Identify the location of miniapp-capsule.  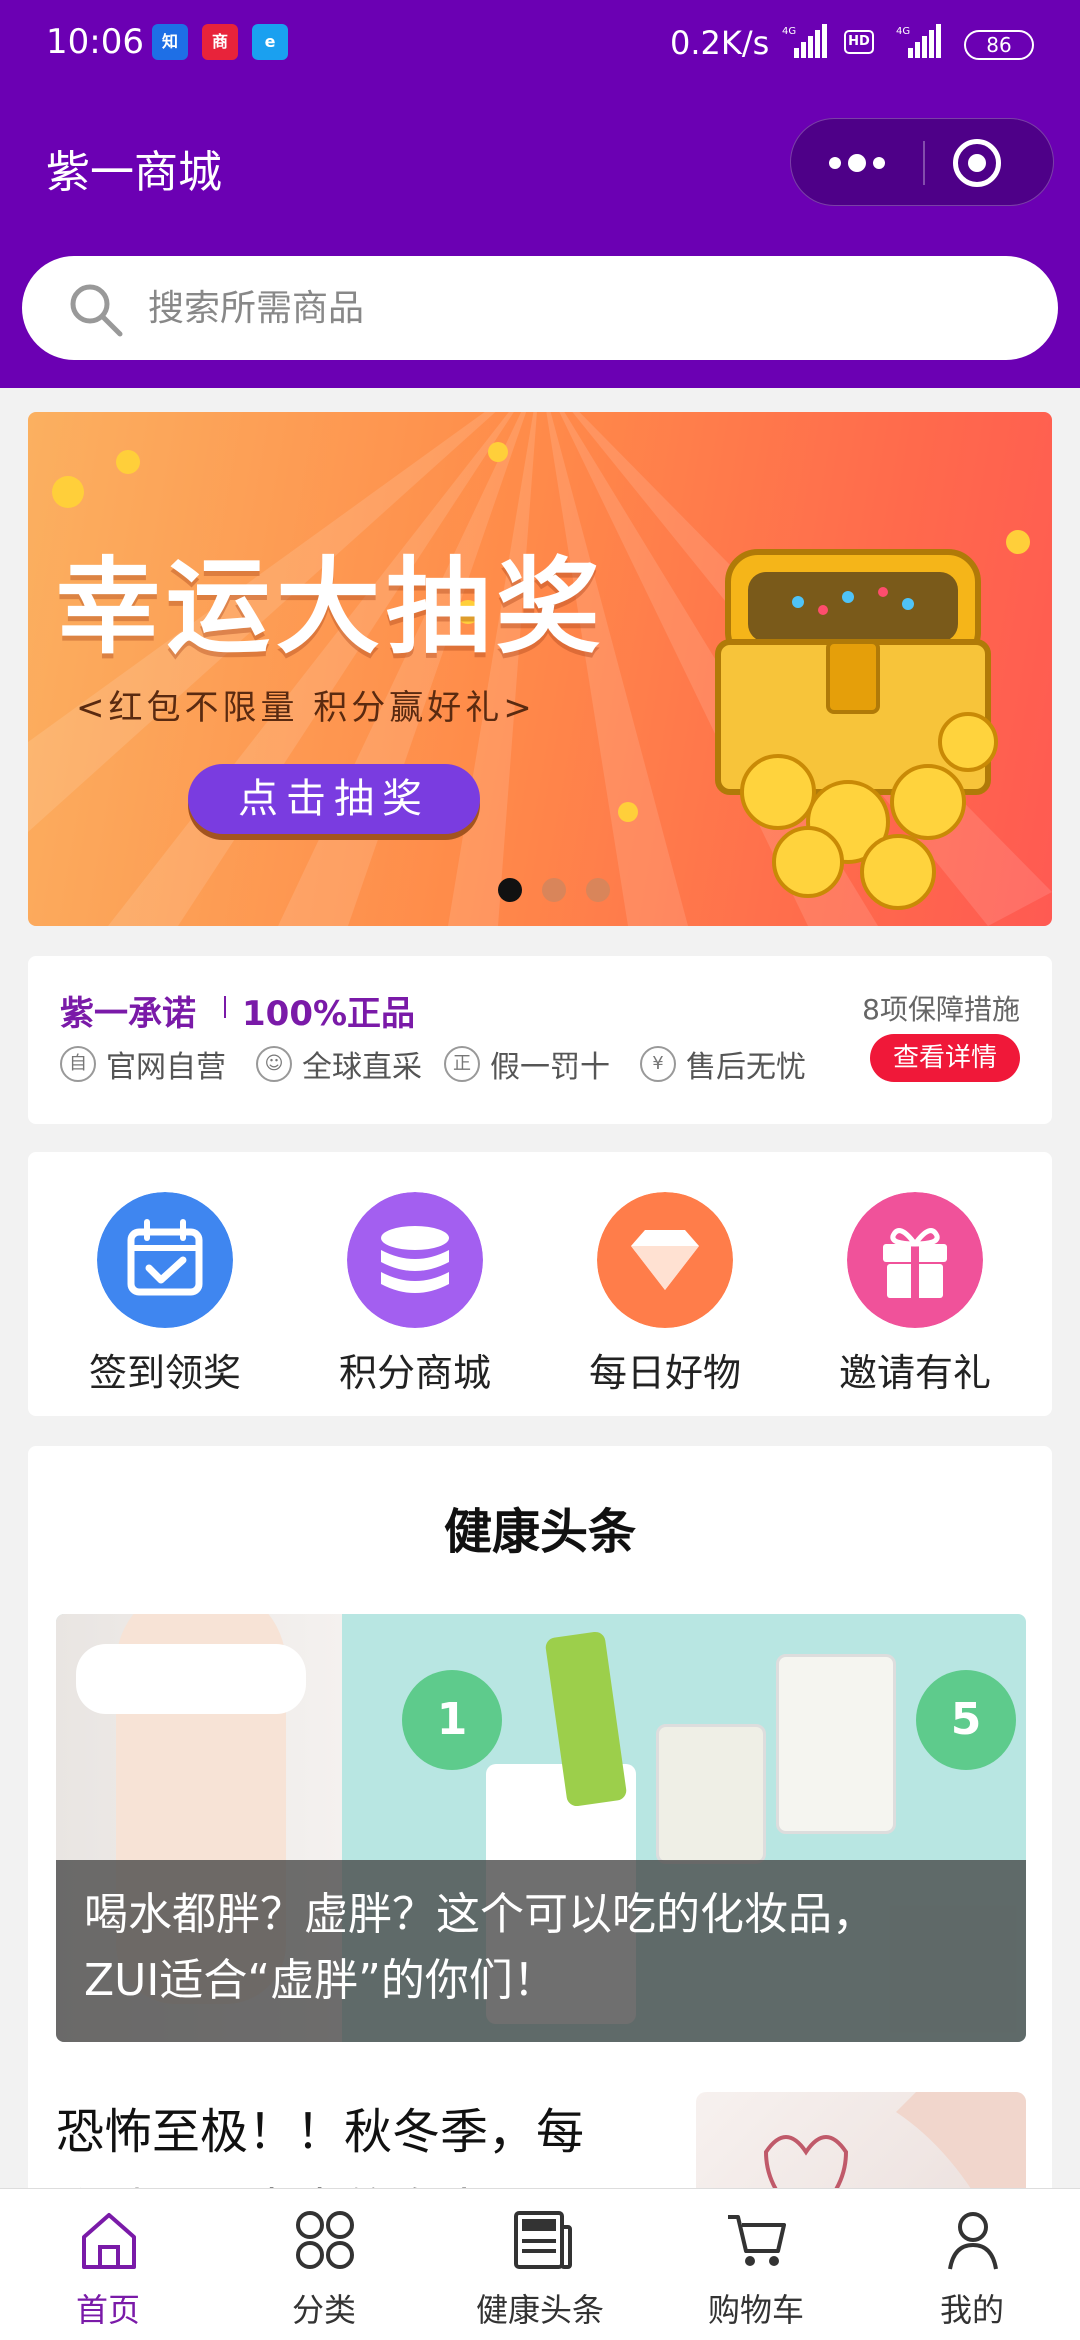
(922, 162).